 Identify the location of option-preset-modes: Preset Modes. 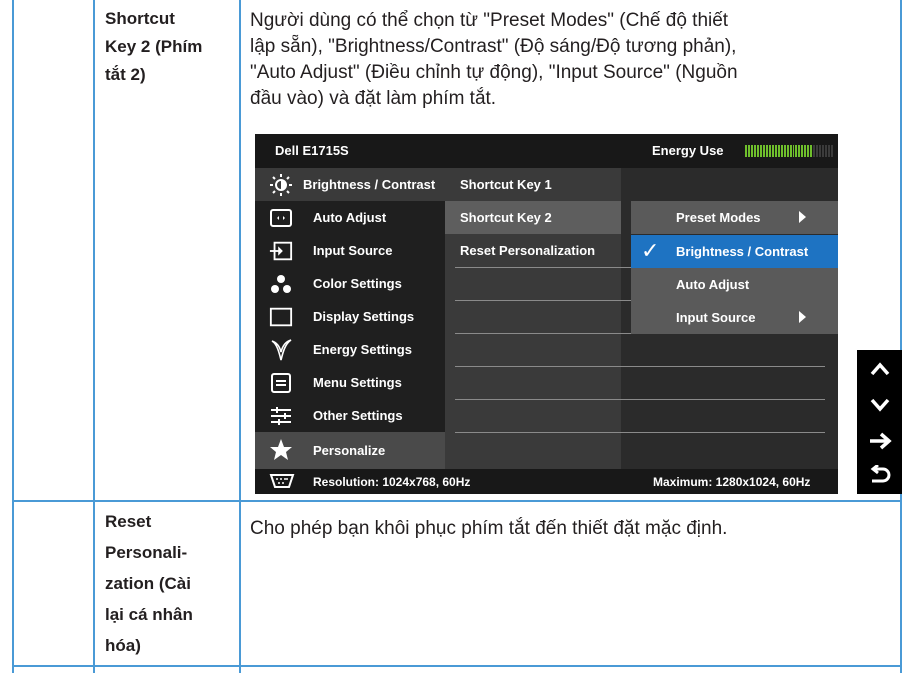
(734, 217).